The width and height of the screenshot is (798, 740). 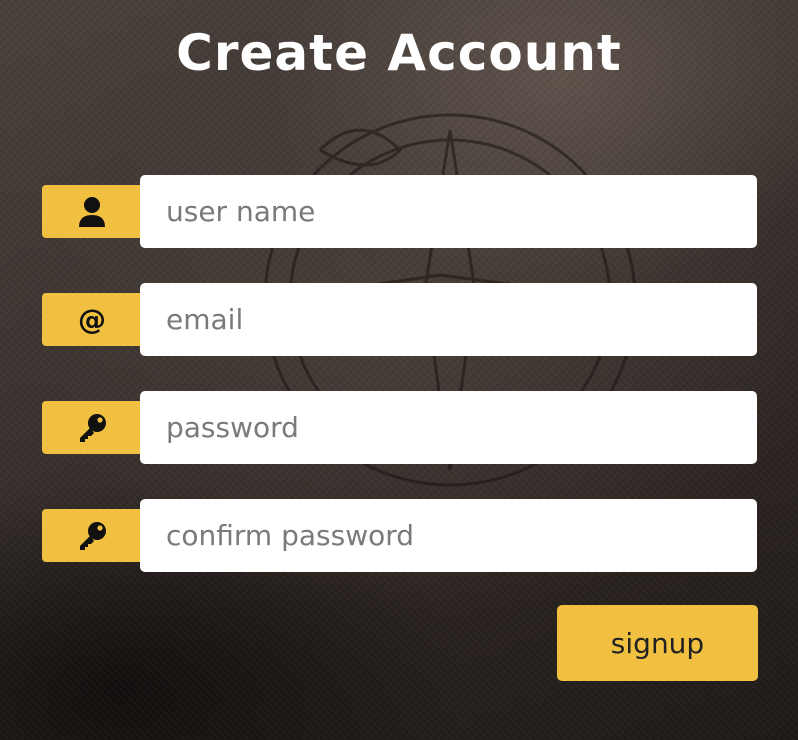 What do you see at coordinates (448, 535) in the screenshot?
I see `confirm-password-field` at bounding box center [448, 535].